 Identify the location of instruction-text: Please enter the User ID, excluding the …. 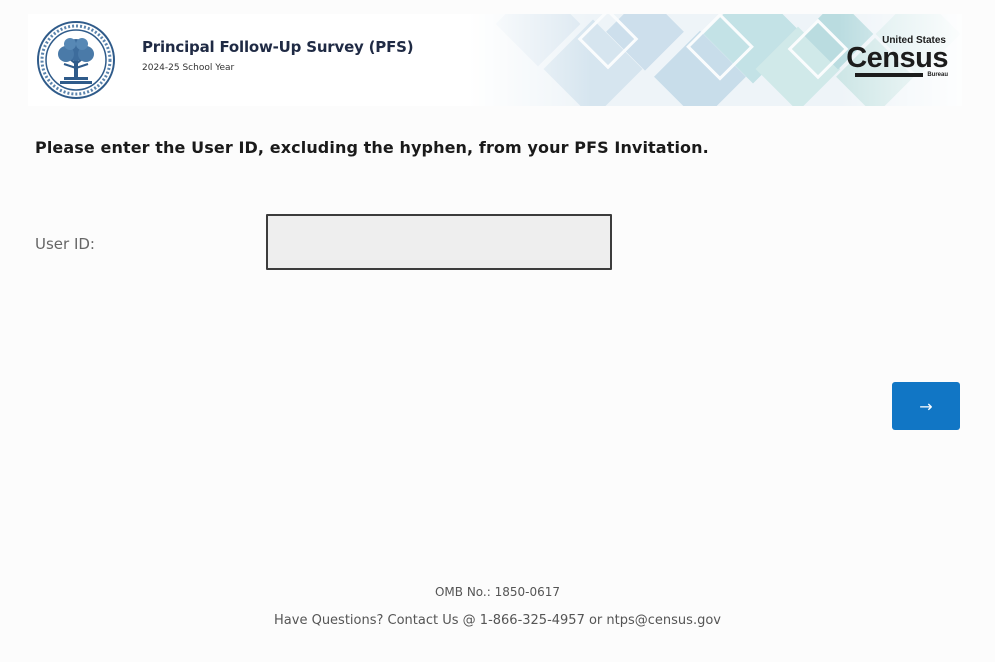
(372, 147).